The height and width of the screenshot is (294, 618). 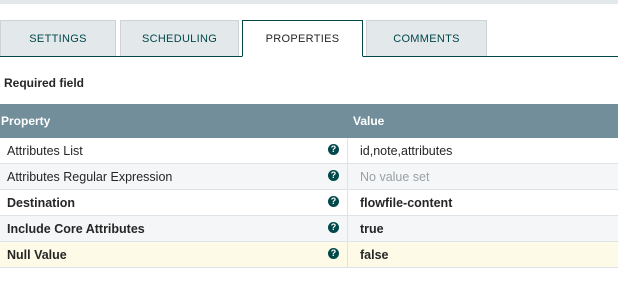 I want to click on table-header: Property Value, so click(x=309, y=121).